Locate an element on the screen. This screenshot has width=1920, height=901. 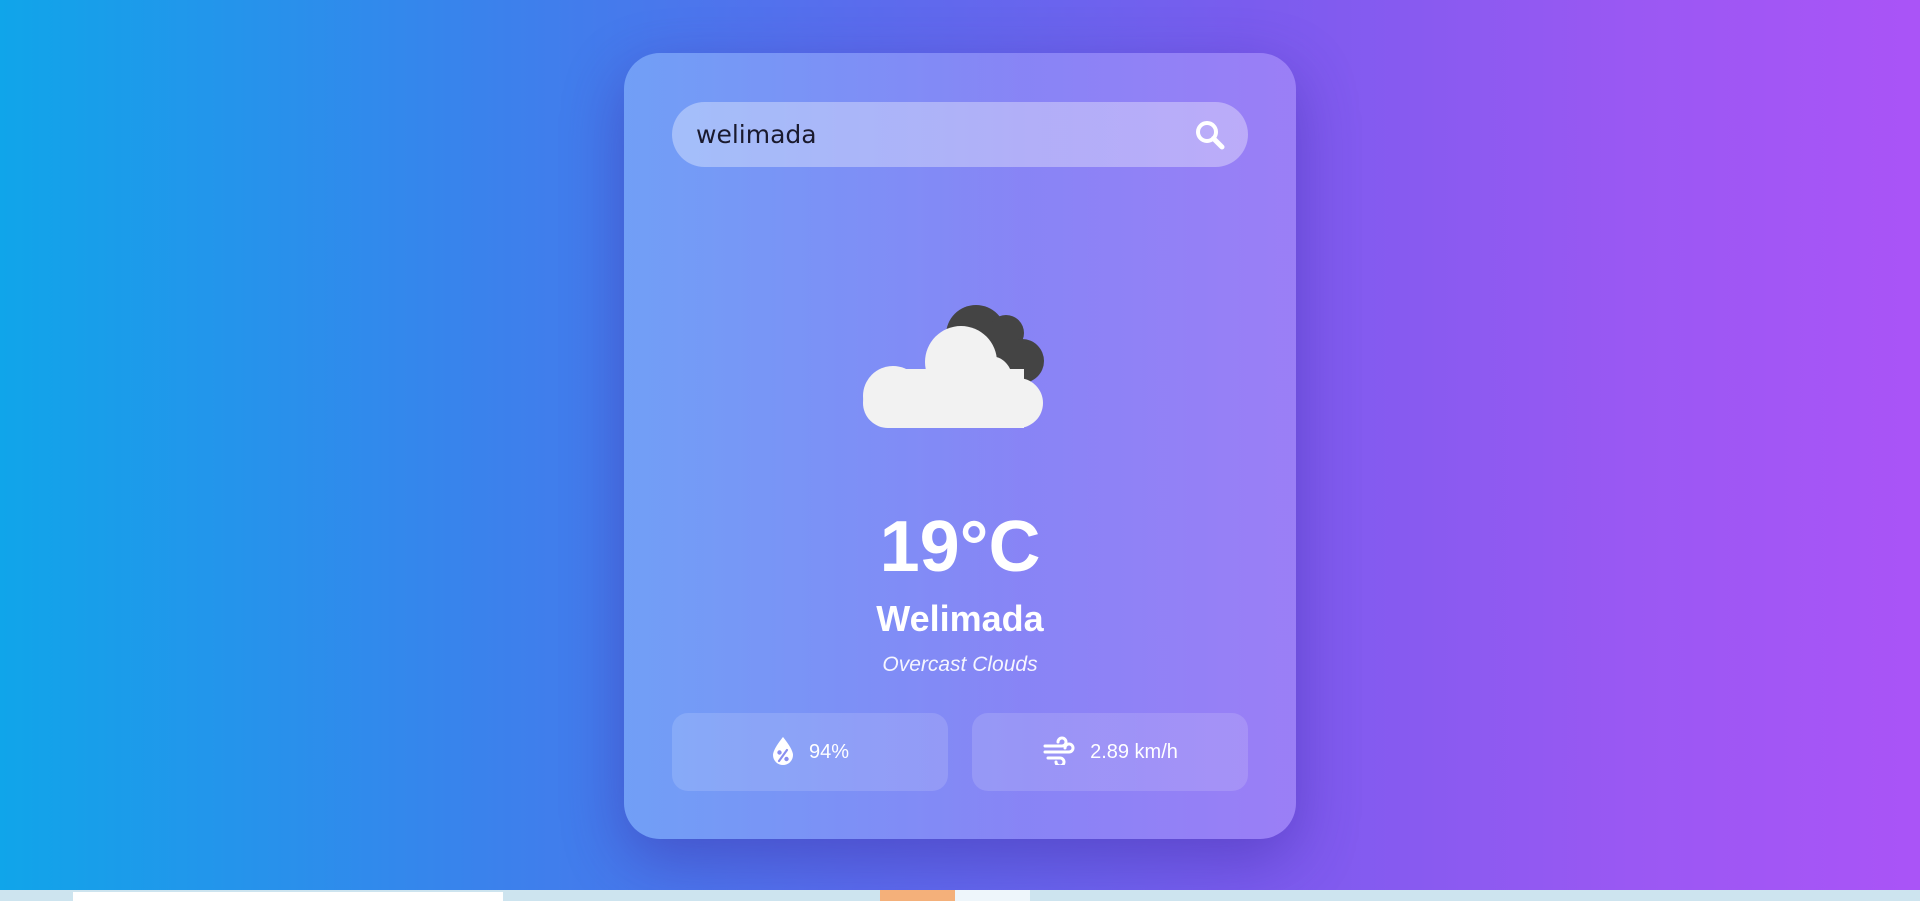
humidity-stat: 94% is located at coordinates (810, 752).